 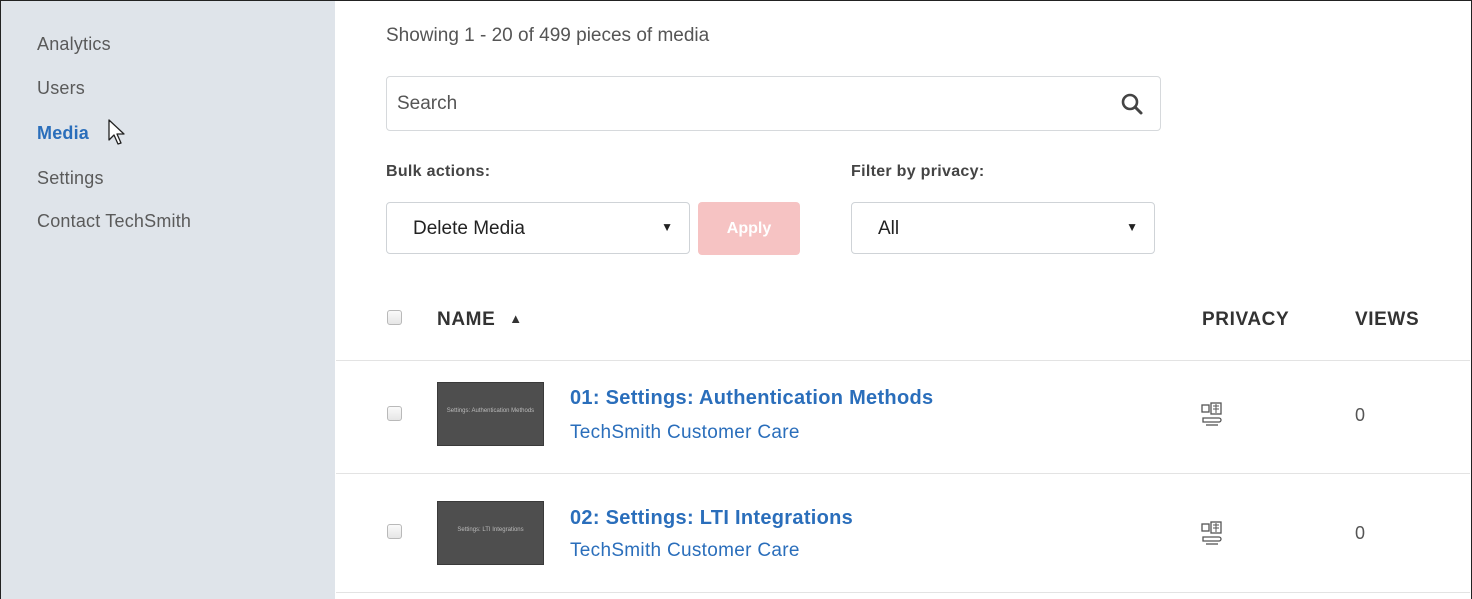 What do you see at coordinates (116, 132) in the screenshot?
I see `mouse-cursor-icon` at bounding box center [116, 132].